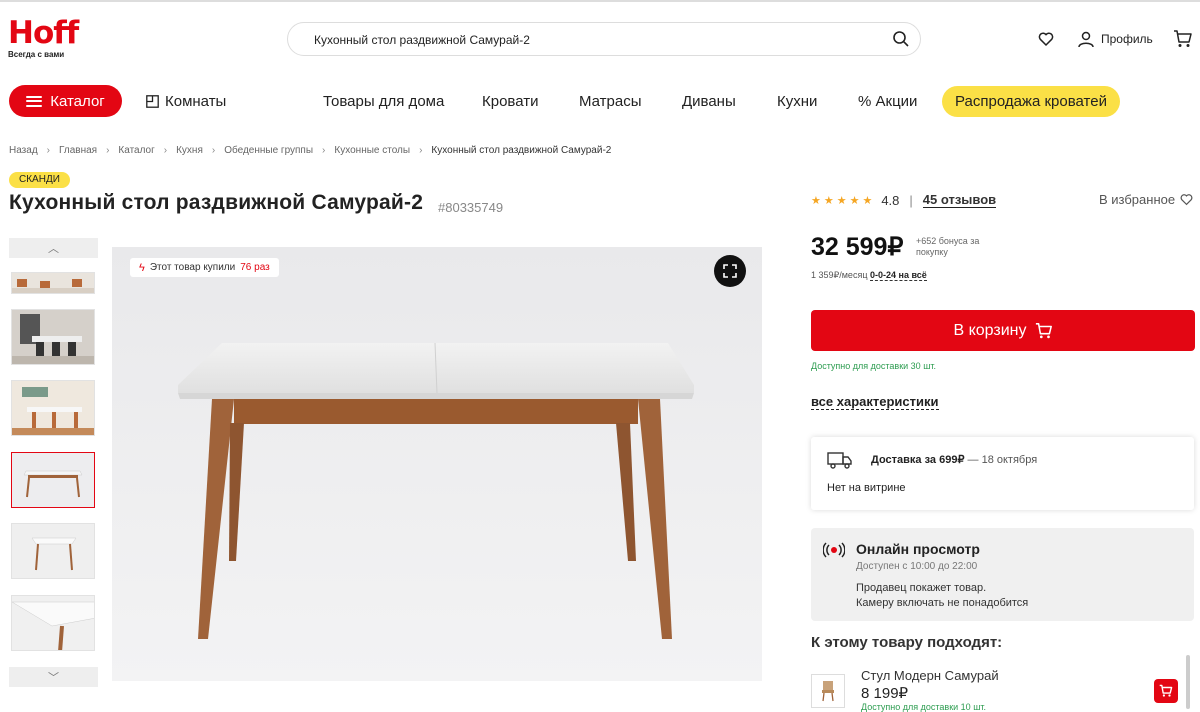 The image size is (1200, 712). Describe the element at coordinates (196, 101) in the screenshot. I see `rooms-label: Комнаты` at that location.